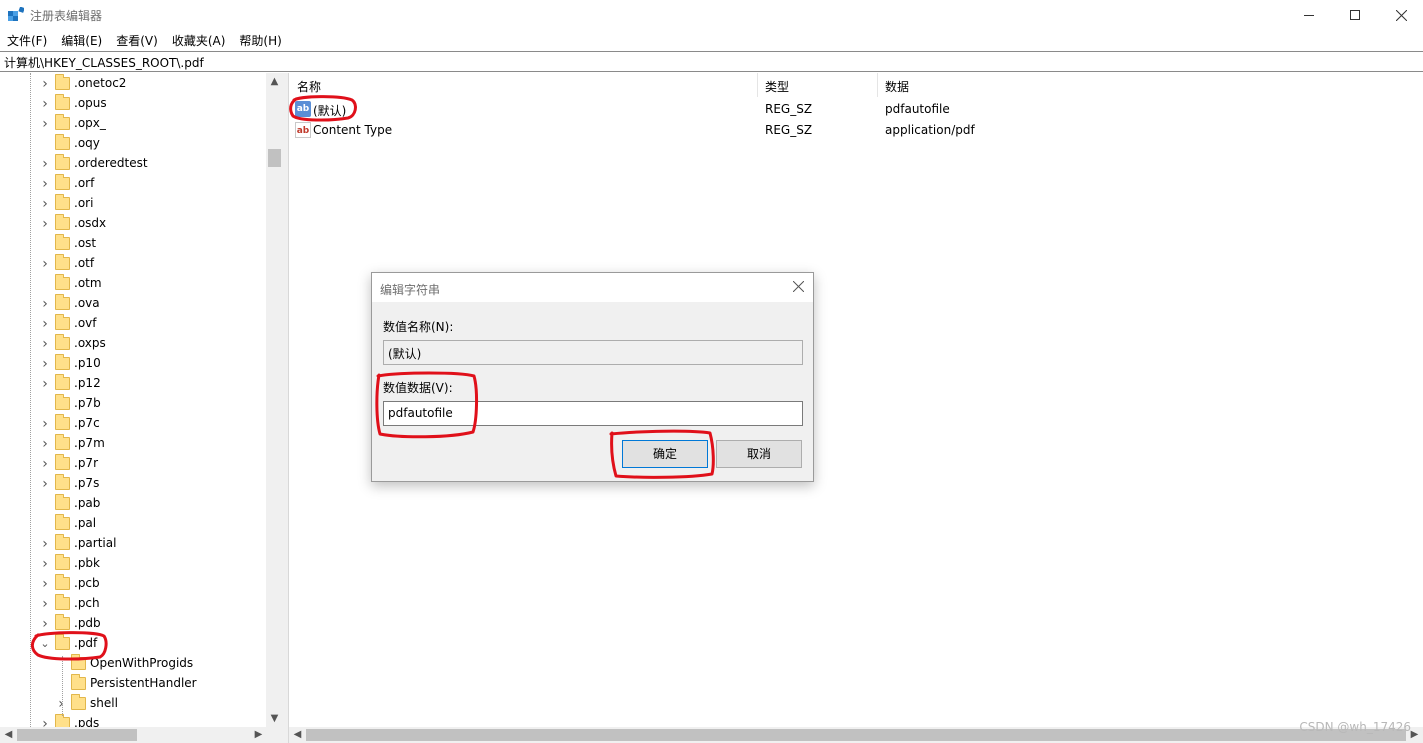  What do you see at coordinates (309, 86) in the screenshot?
I see `column-name: 名称` at bounding box center [309, 86].